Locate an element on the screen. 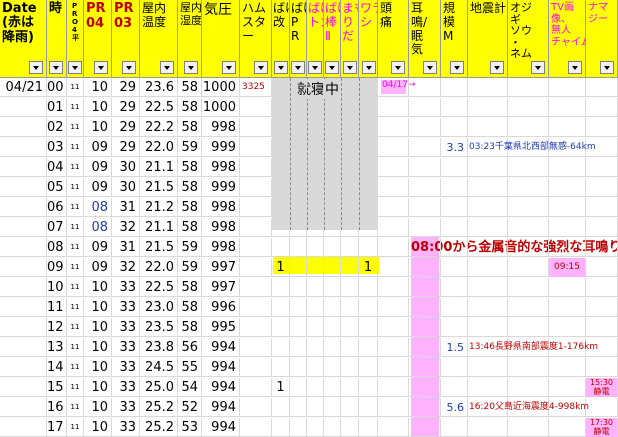  indoor-temp-cell: 25.2 is located at coordinates (159, 427).